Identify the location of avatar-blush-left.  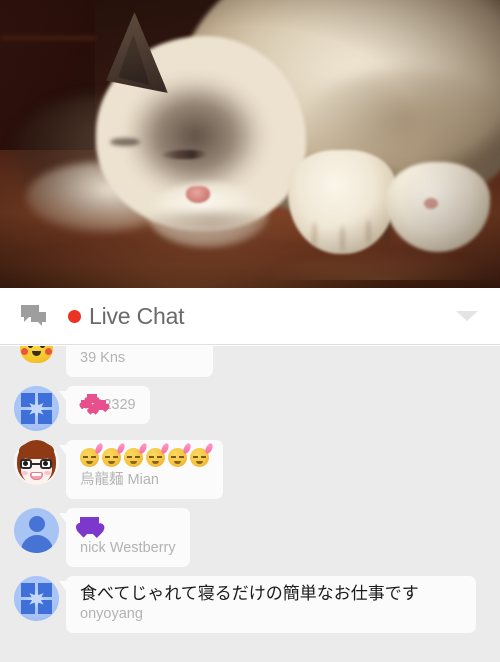
(24, 473).